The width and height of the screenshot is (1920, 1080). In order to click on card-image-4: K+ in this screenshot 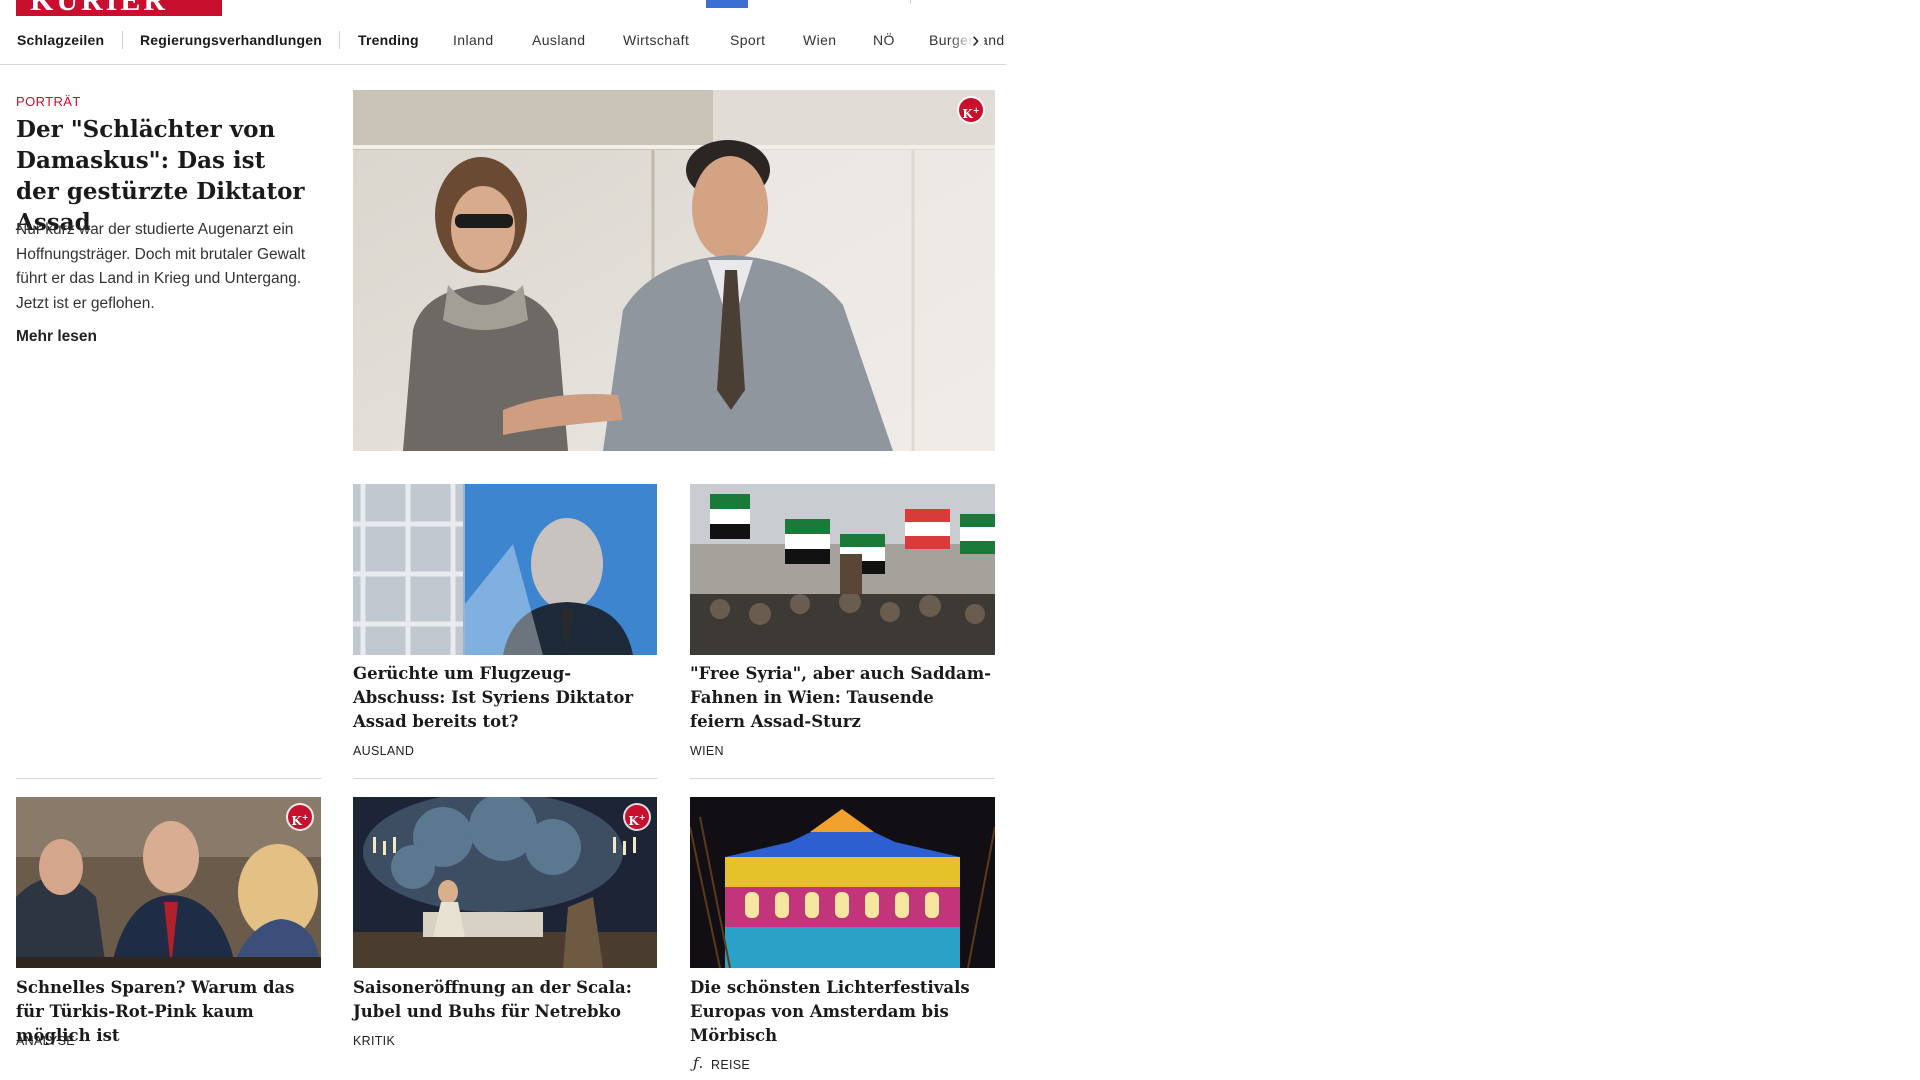, I will do `click(505, 882)`.